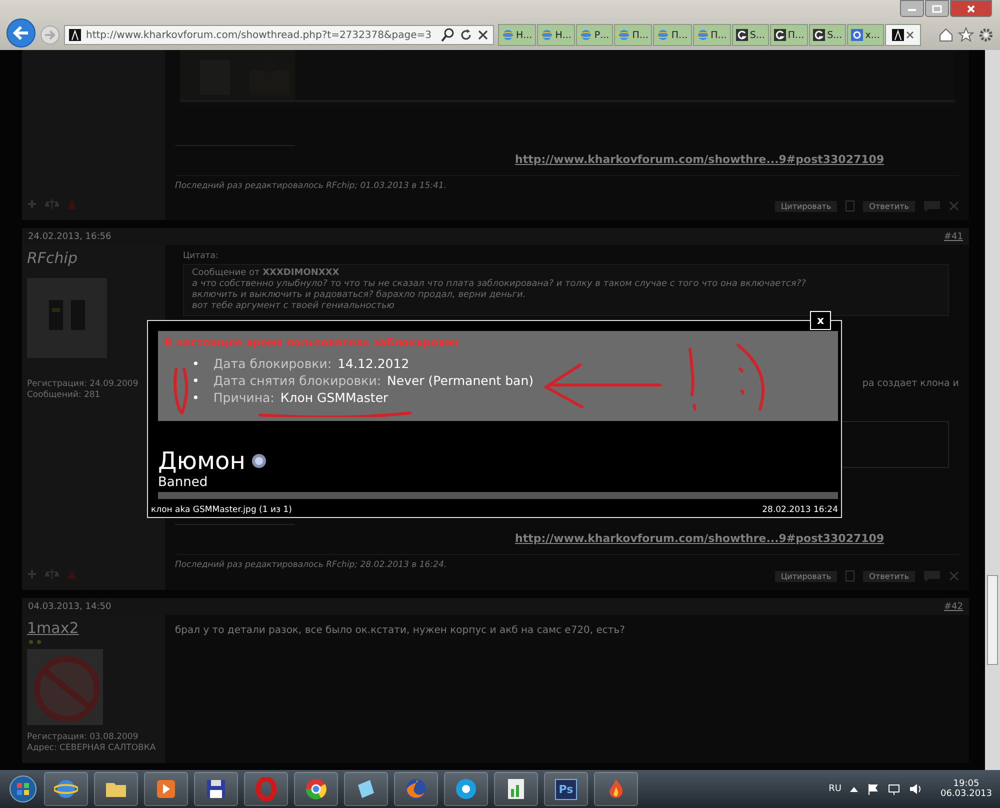  What do you see at coordinates (294, 306) in the screenshot?
I see `quote-text: вот тебе аргумент с твоей гениальностью` at bounding box center [294, 306].